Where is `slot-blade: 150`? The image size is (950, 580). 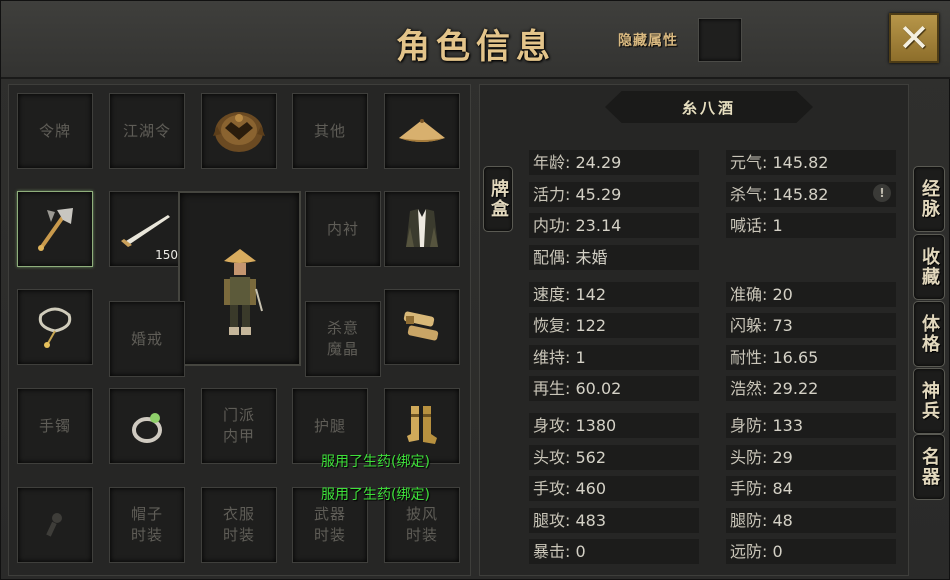
slot-blade: 150 is located at coordinates (147, 229).